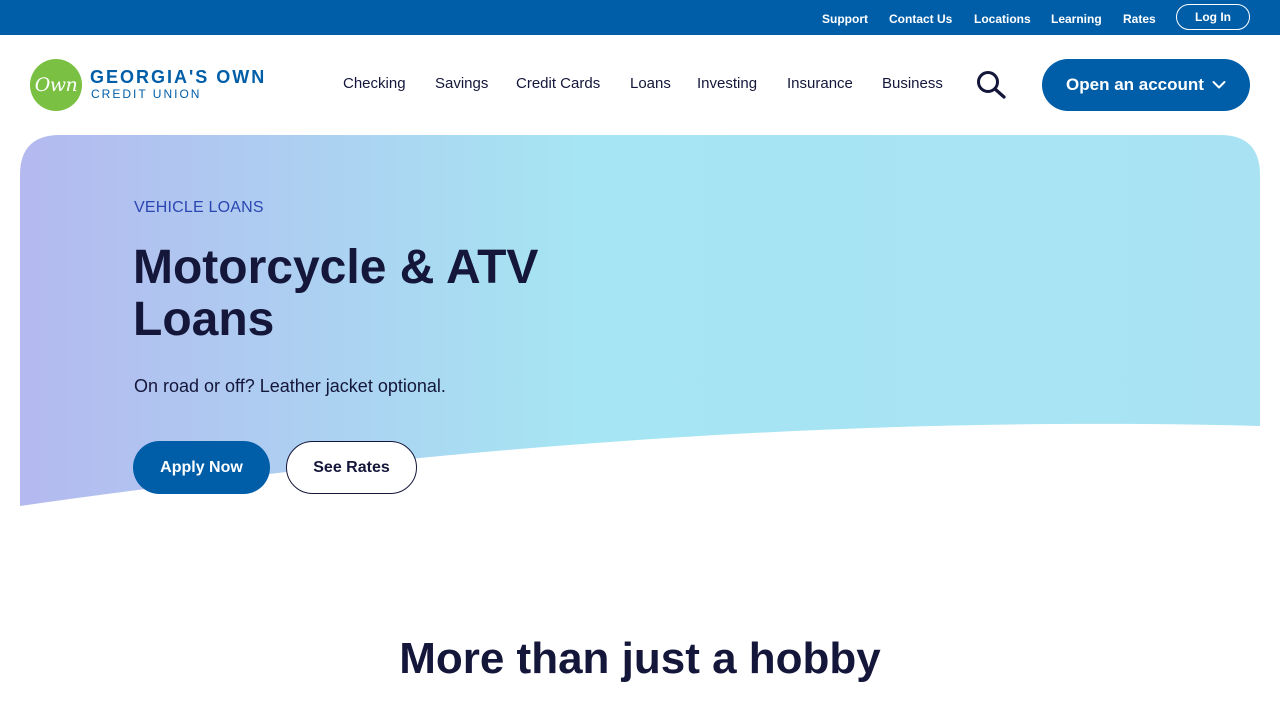  I want to click on rates-link: Rates, so click(1139, 19).